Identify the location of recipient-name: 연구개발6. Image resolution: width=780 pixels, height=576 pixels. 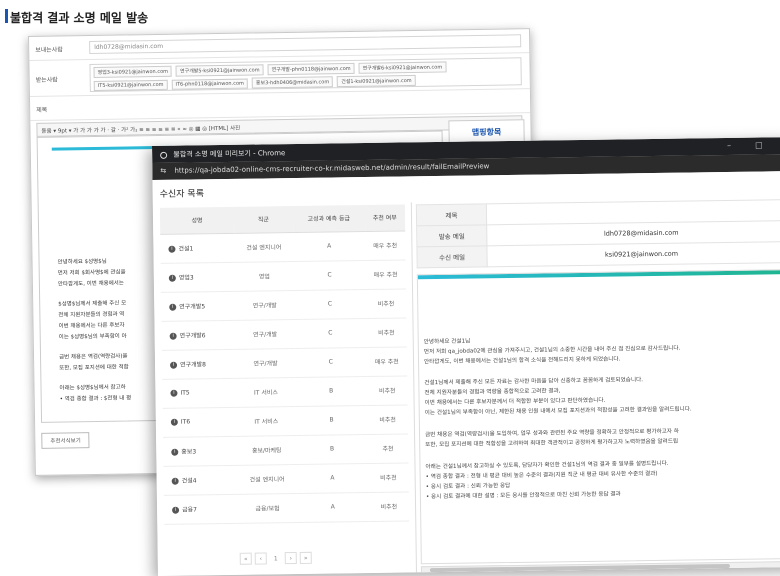
(192, 336).